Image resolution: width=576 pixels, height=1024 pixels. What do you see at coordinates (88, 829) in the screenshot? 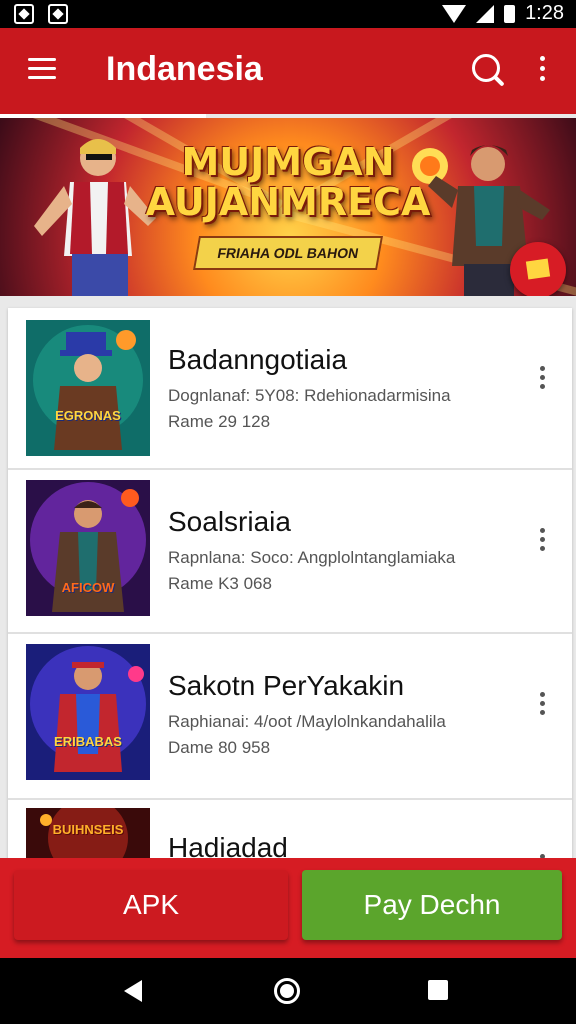
I see `thumbnail-caption: BUIHNSEIS` at bounding box center [88, 829].